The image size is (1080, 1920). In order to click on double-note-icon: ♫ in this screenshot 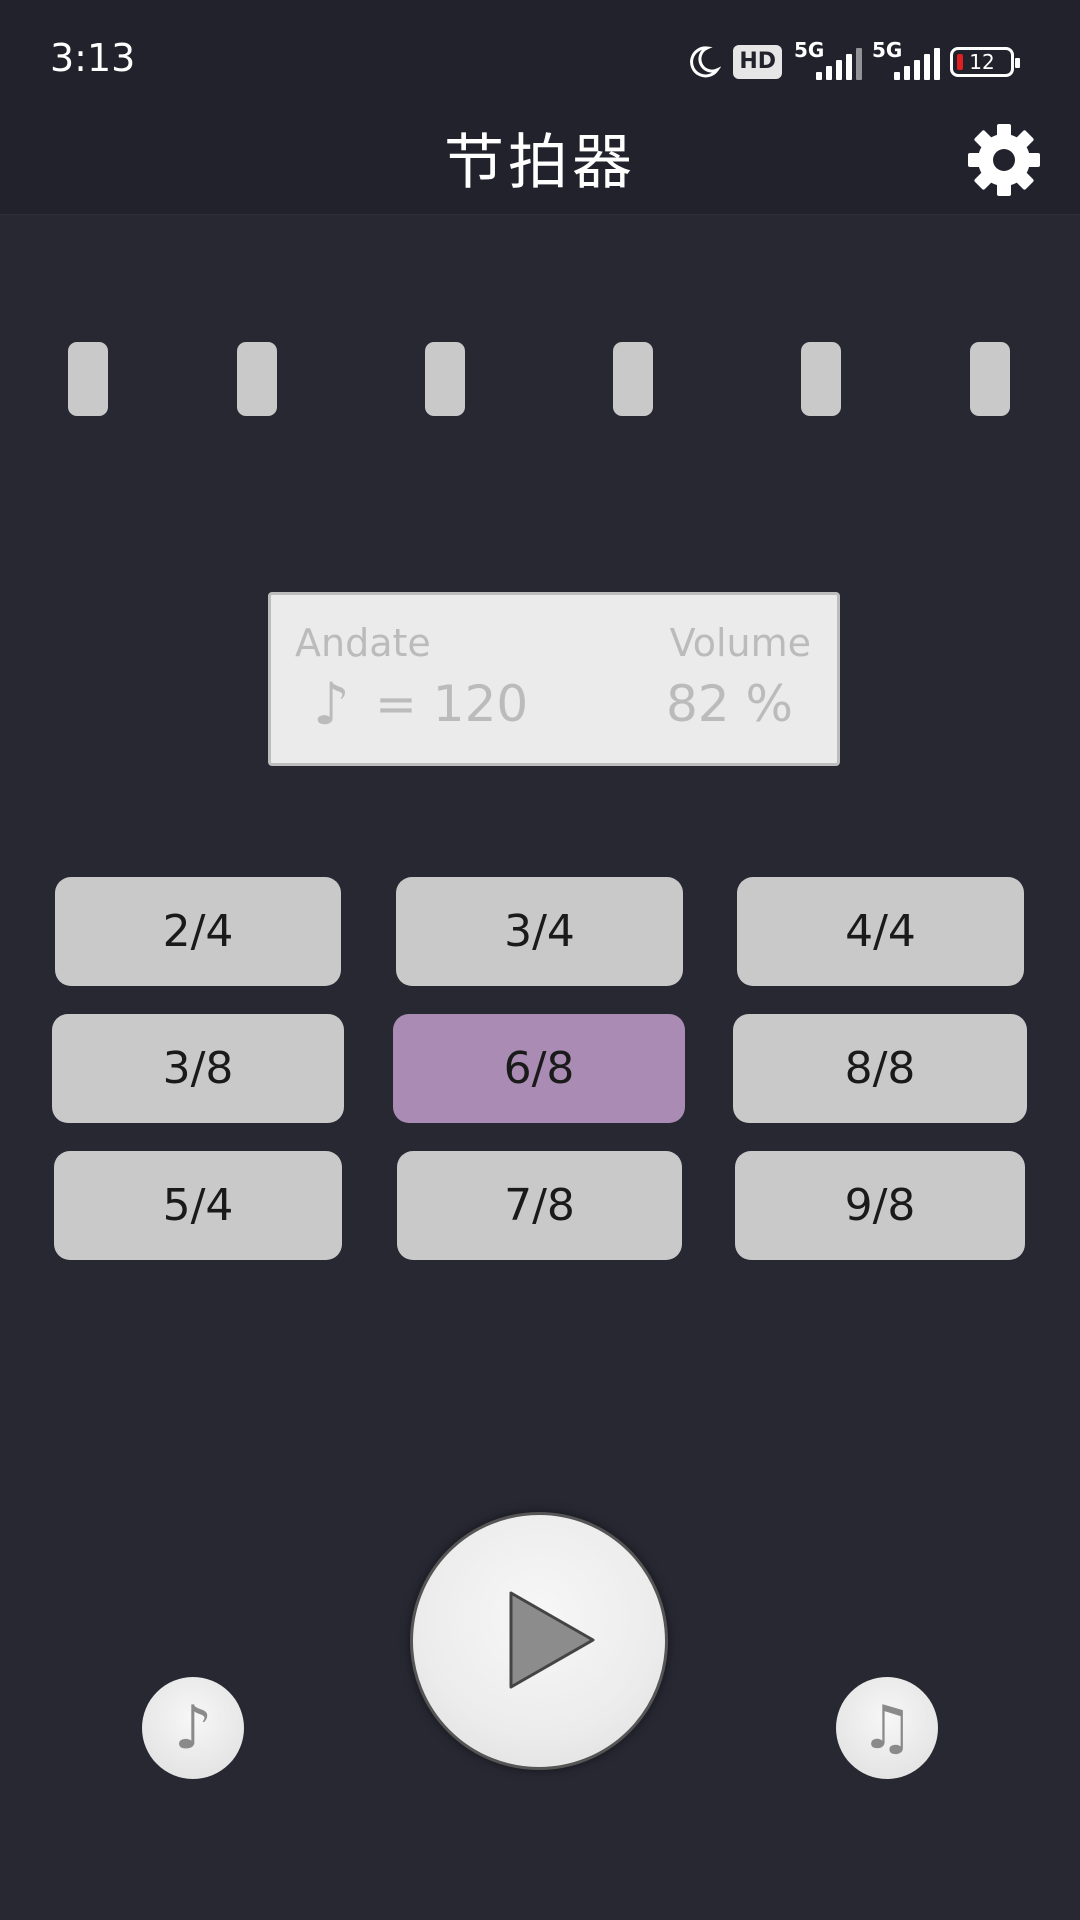, I will do `click(887, 1728)`.